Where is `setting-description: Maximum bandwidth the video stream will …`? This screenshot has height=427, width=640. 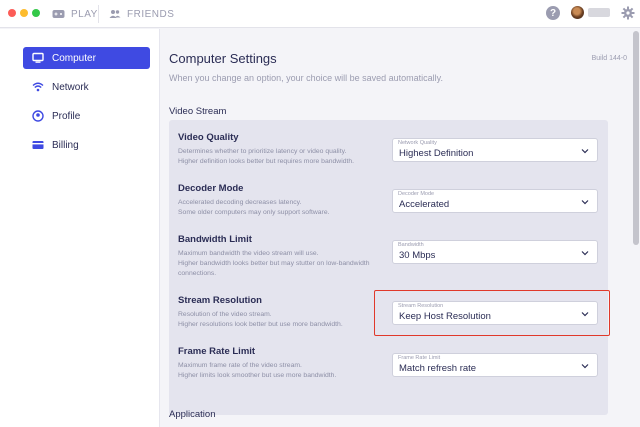
setting-description: Maximum bandwidth the video stream will … is located at coordinates (248, 253).